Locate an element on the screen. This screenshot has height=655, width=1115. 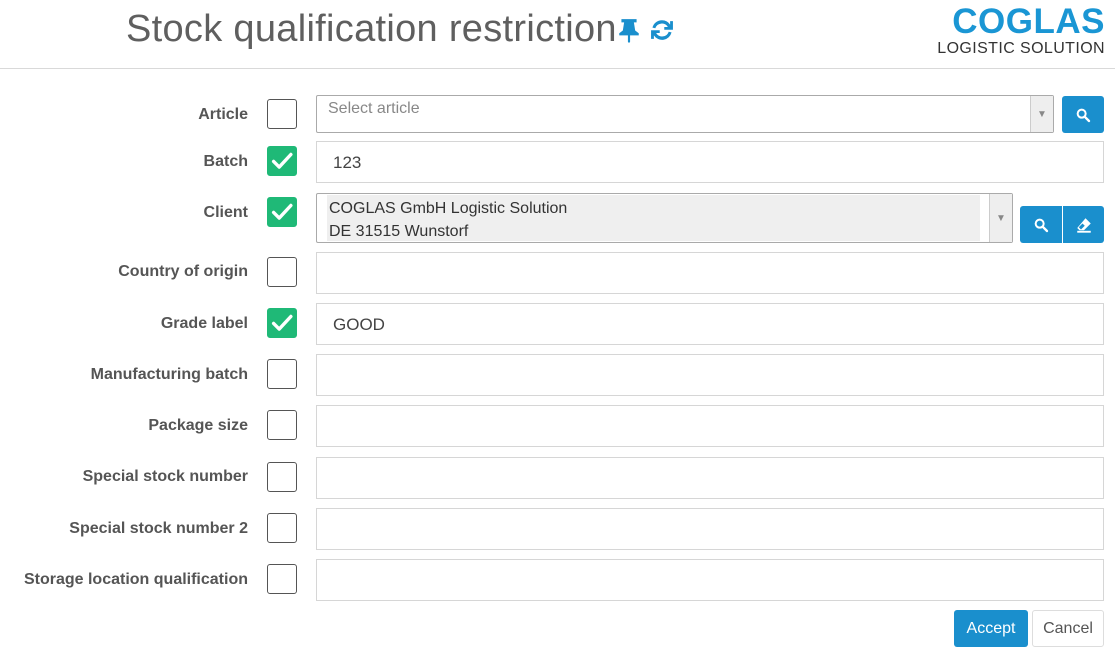
storage-location-qualification-input is located at coordinates (710, 580).